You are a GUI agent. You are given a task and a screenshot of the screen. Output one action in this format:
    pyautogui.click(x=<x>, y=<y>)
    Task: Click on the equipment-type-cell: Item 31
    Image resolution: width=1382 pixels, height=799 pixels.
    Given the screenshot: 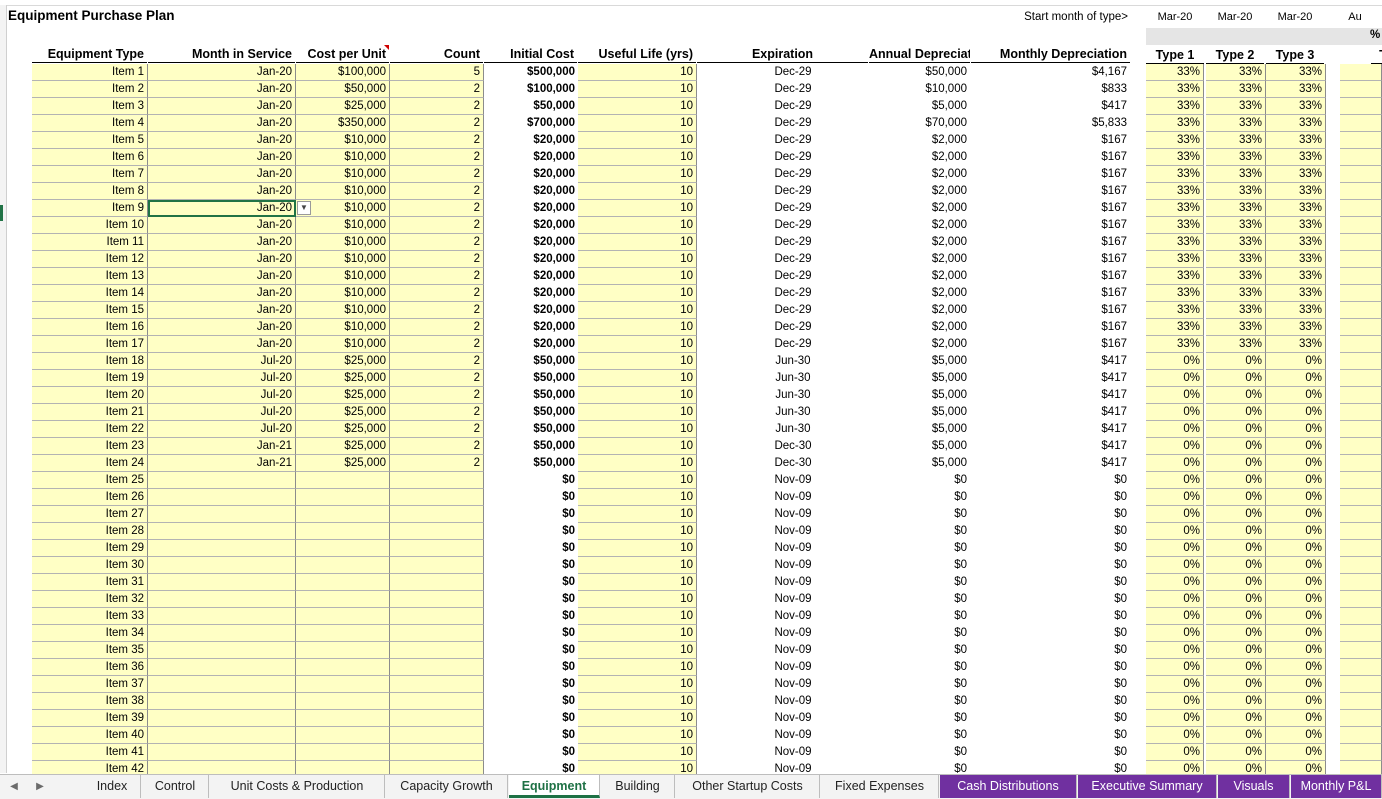 What is the action you would take?
    pyautogui.click(x=90, y=582)
    